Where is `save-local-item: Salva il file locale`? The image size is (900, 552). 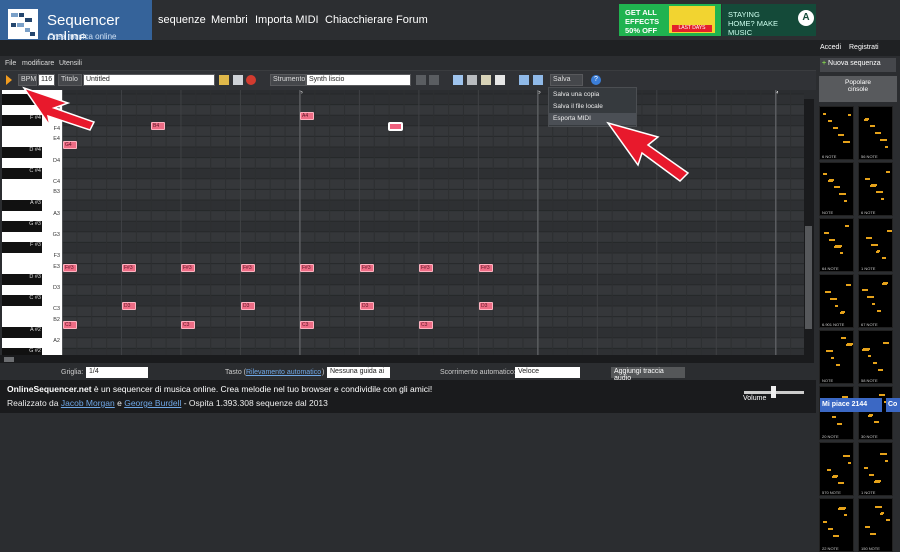
save-local-item: Salva il file locale is located at coordinates (592, 107).